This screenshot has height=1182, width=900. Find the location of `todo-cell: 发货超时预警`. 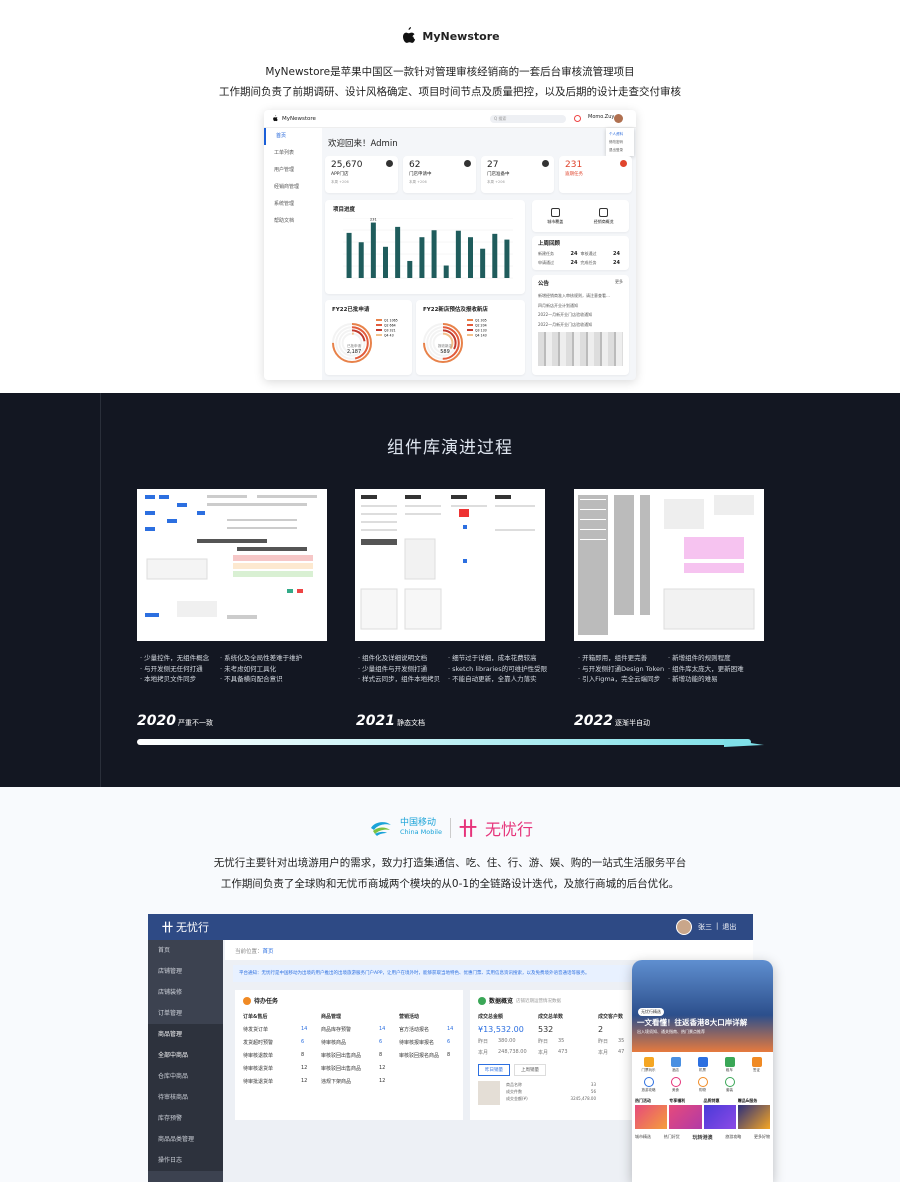

todo-cell: 发货超时预警 is located at coordinates (272, 1042).